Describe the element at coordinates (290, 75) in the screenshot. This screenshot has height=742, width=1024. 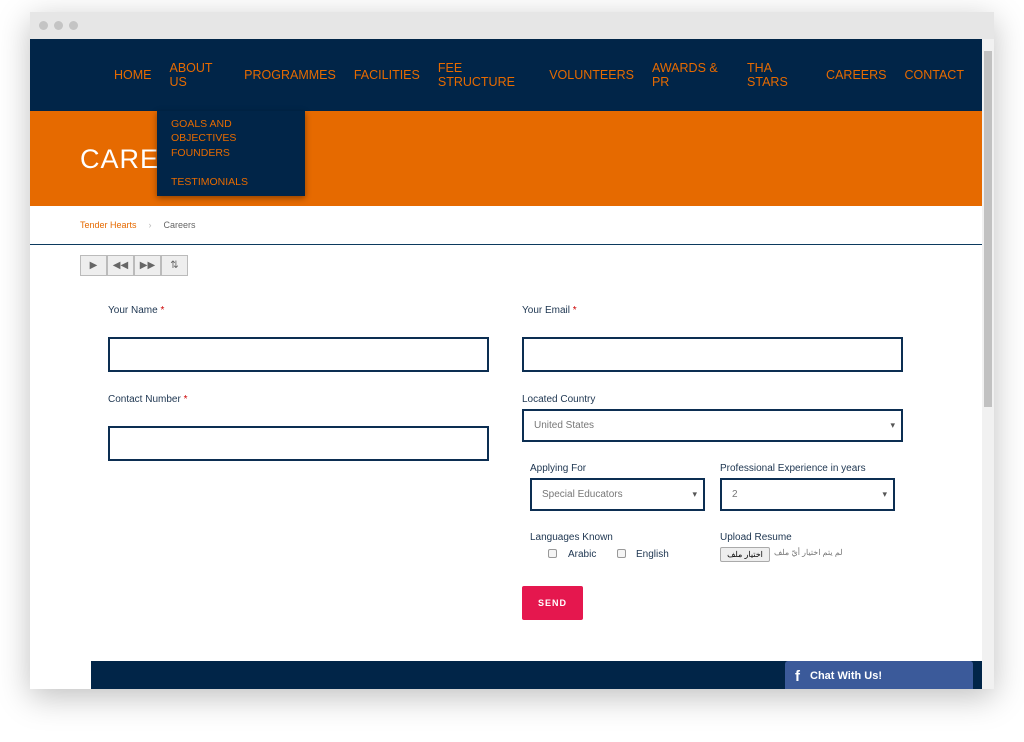
I see `nav-programmes: PROGRAMMES` at that location.